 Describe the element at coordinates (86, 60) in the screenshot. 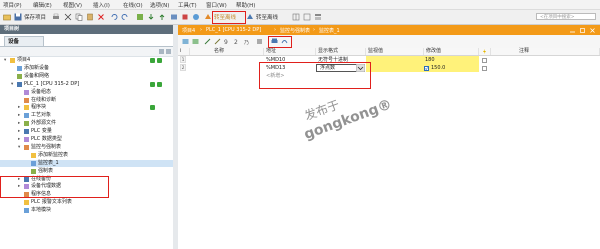

I see `tree-item: ▾ 项目4` at that location.